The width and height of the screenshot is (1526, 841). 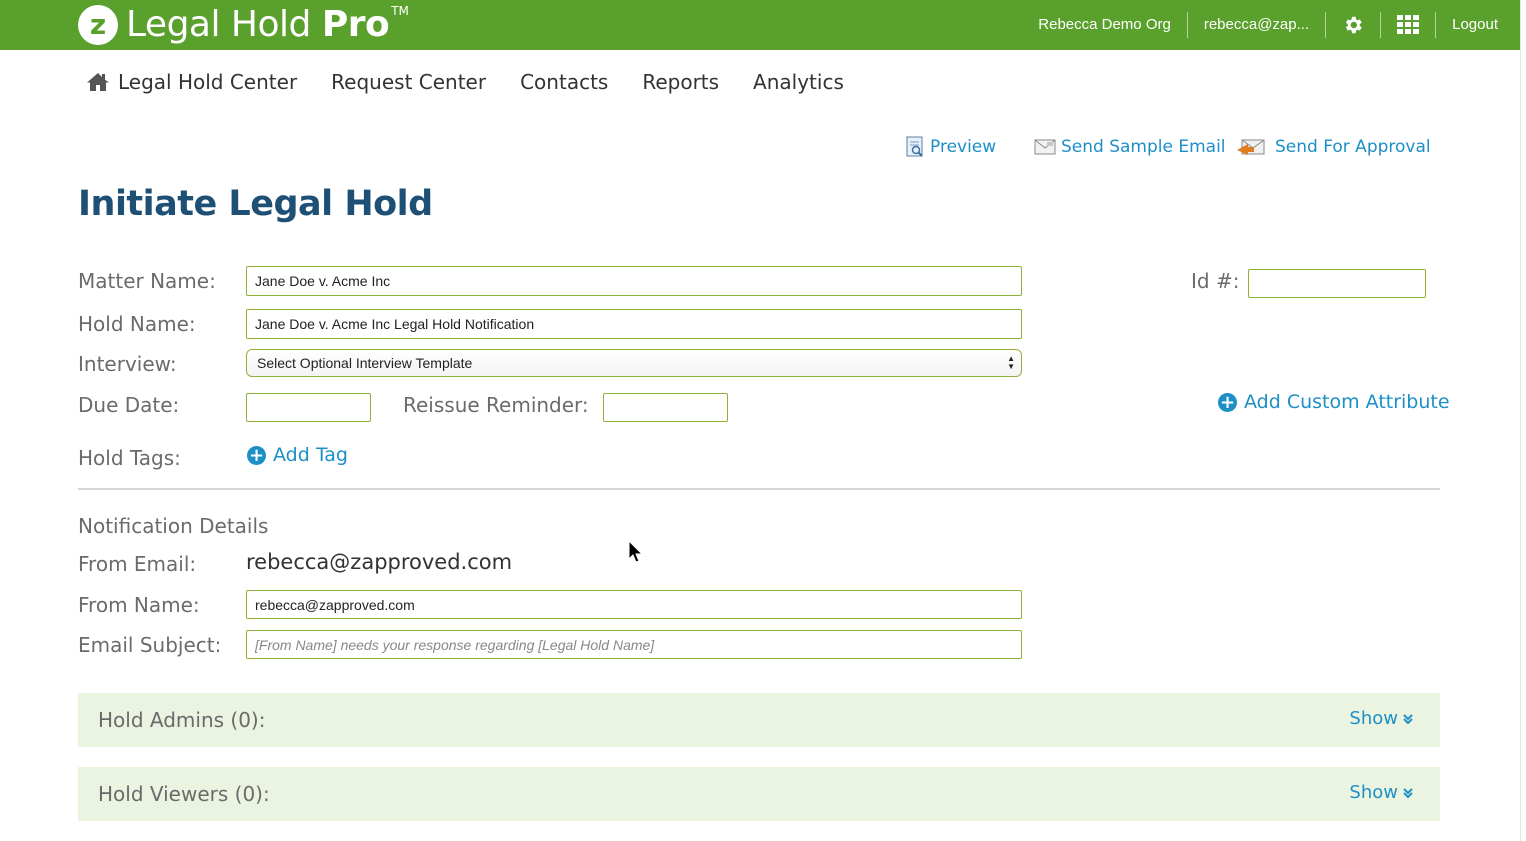 What do you see at coordinates (1104, 25) in the screenshot?
I see `org-name-link: Rebecca Demo Org` at bounding box center [1104, 25].